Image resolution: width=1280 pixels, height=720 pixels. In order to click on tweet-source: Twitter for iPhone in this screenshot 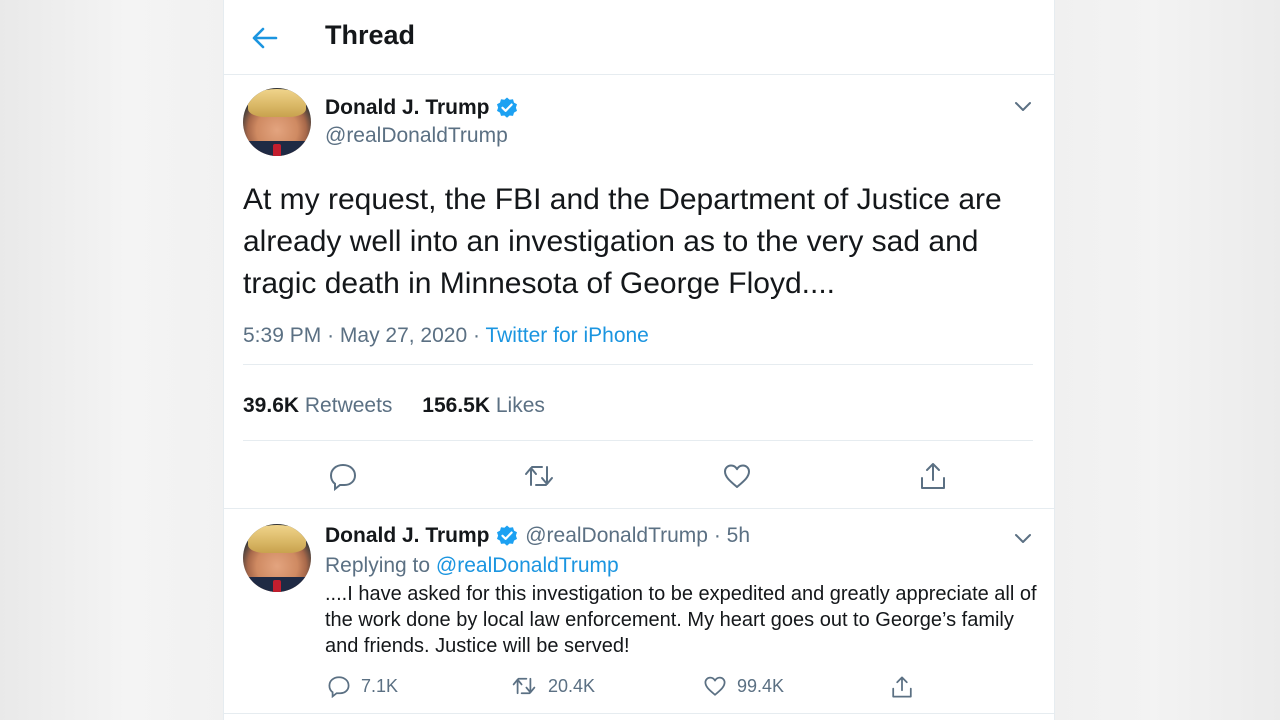, I will do `click(566, 335)`.